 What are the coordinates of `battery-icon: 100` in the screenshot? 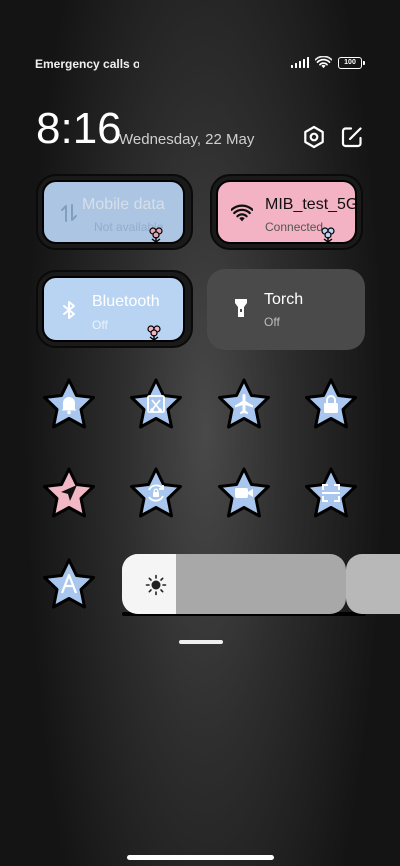 It's located at (351, 62).